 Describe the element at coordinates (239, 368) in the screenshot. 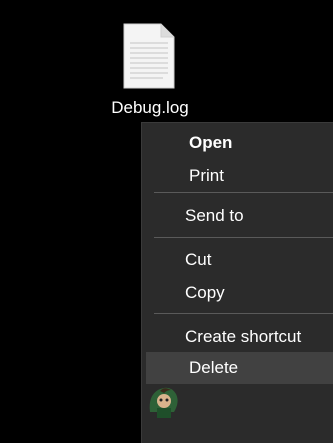

I see `menu-item-delete: Delete` at that location.